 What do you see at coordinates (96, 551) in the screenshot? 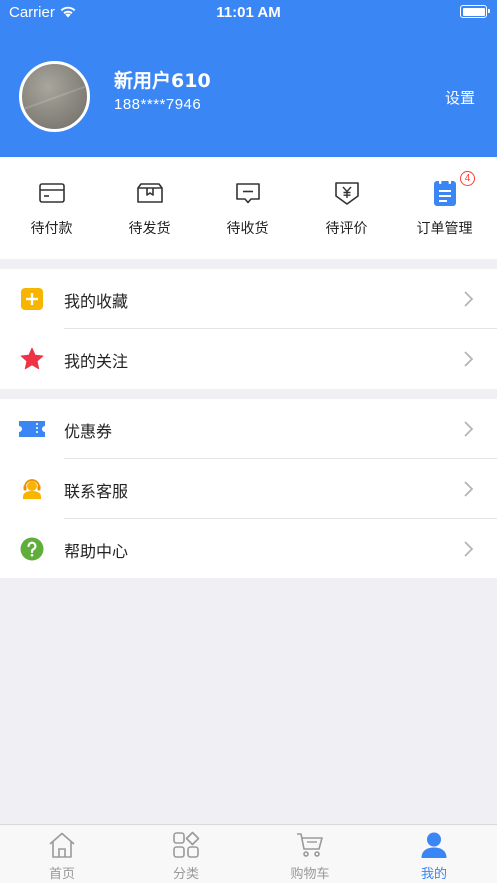
I see `menu-label: 帮助中心` at bounding box center [96, 551].